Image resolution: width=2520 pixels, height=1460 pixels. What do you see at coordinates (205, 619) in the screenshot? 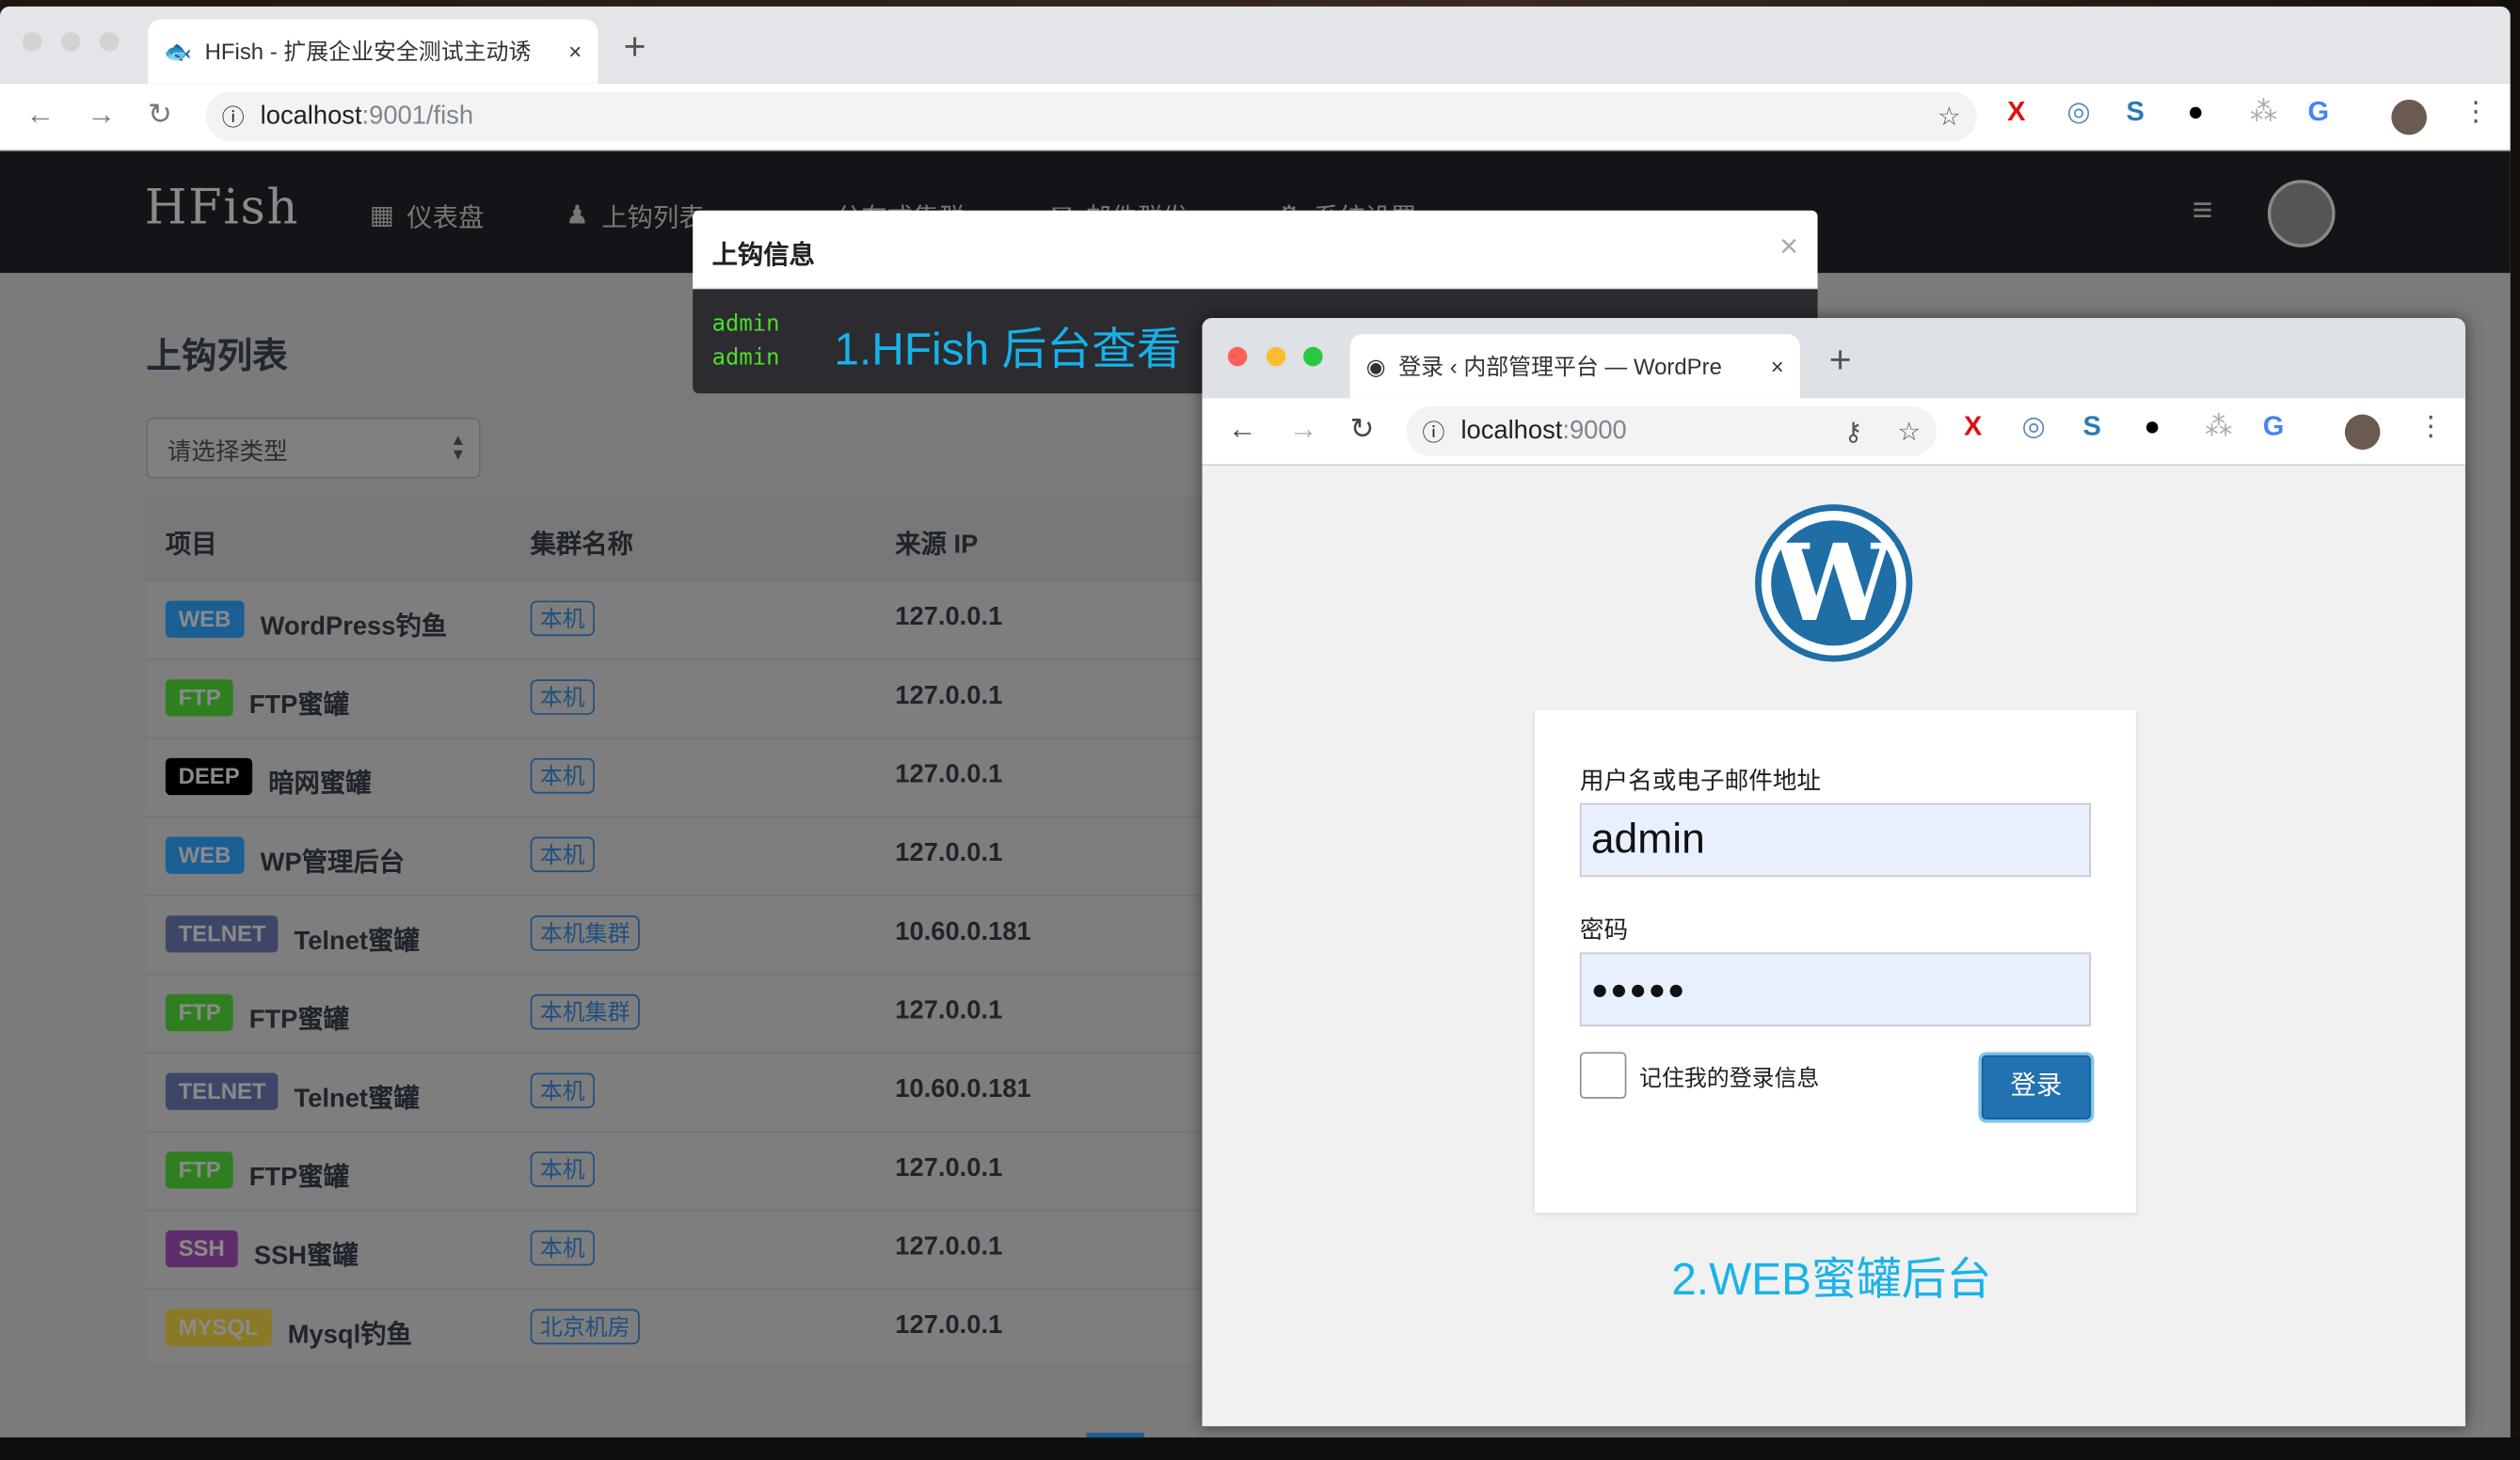
I see `type-badge: WEB` at bounding box center [205, 619].